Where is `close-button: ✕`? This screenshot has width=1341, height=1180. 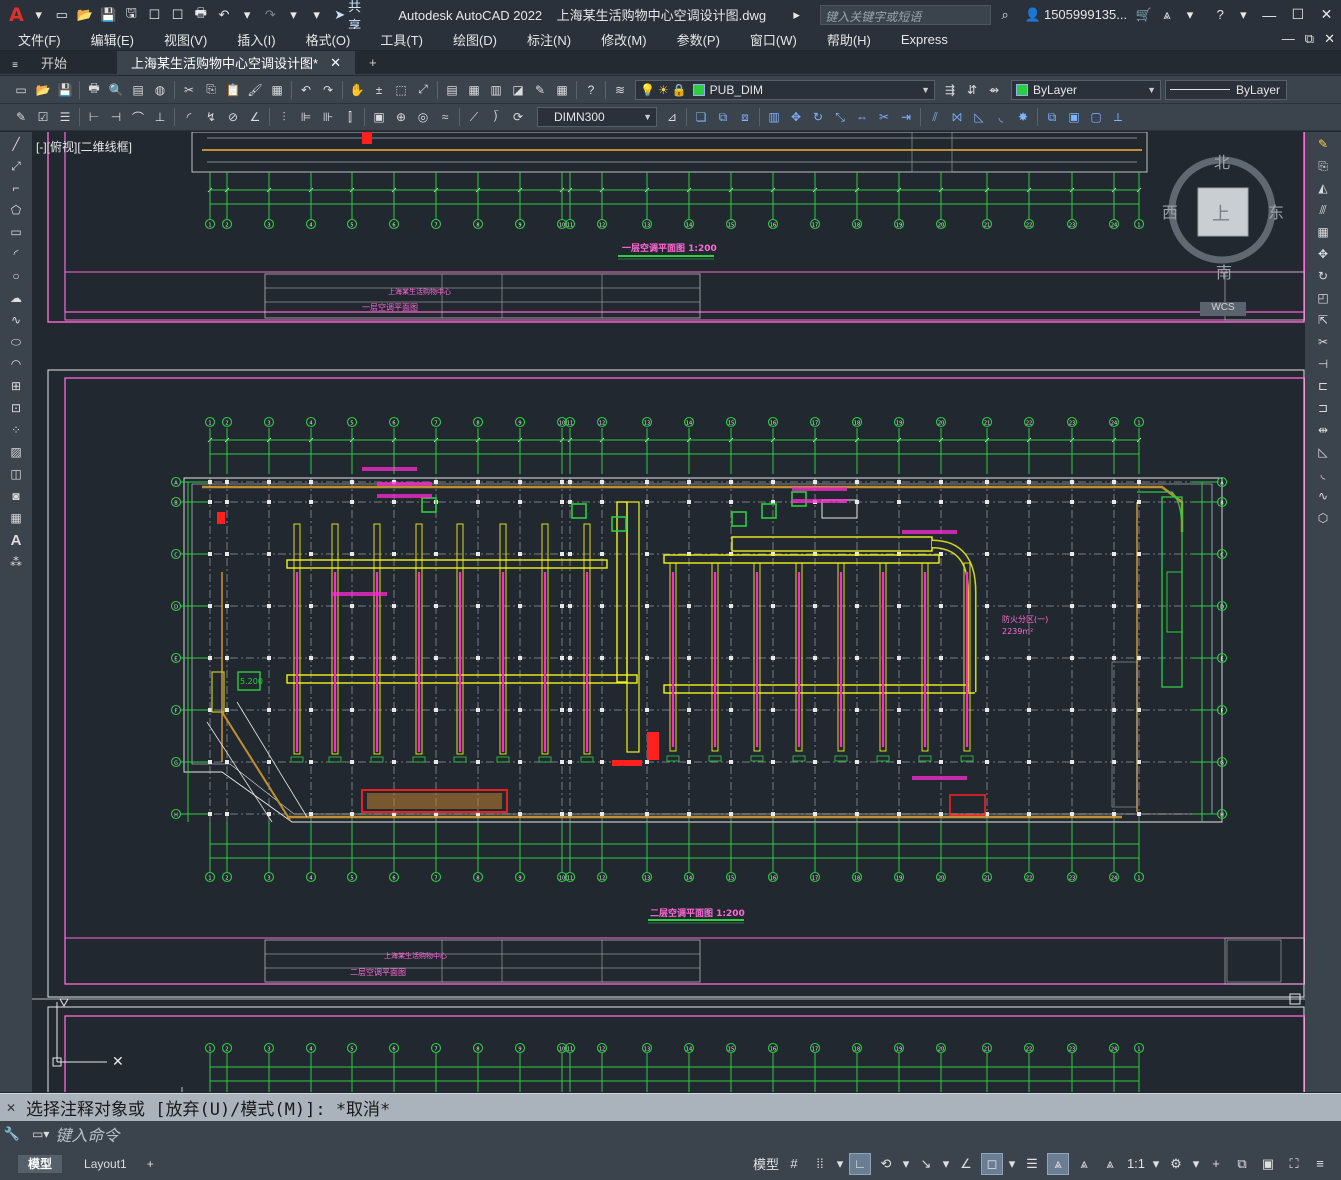 close-button: ✕ is located at coordinates (1326, 14).